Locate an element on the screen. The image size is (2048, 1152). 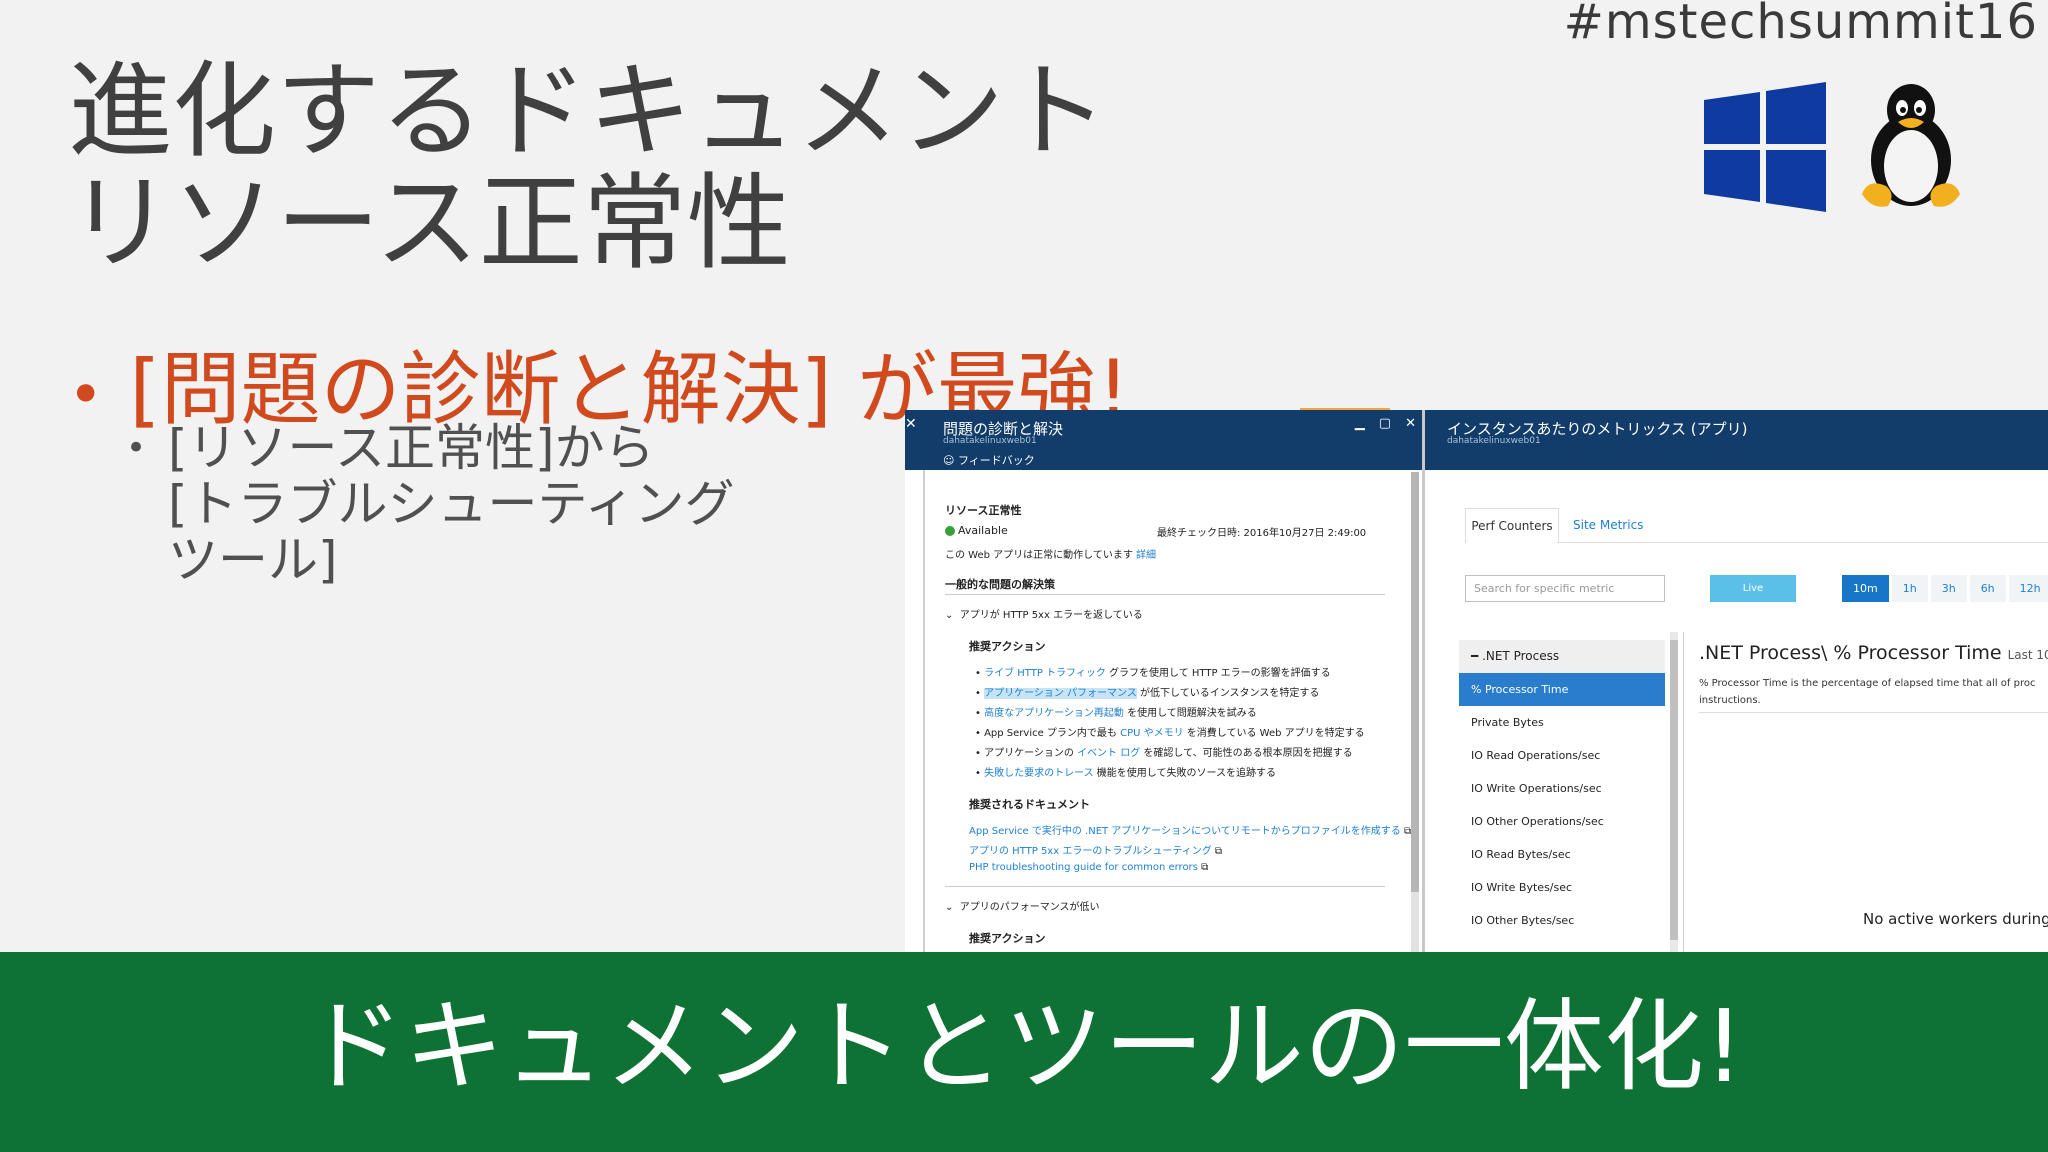
collapse-icon: ━ is located at coordinates (1475, 656).